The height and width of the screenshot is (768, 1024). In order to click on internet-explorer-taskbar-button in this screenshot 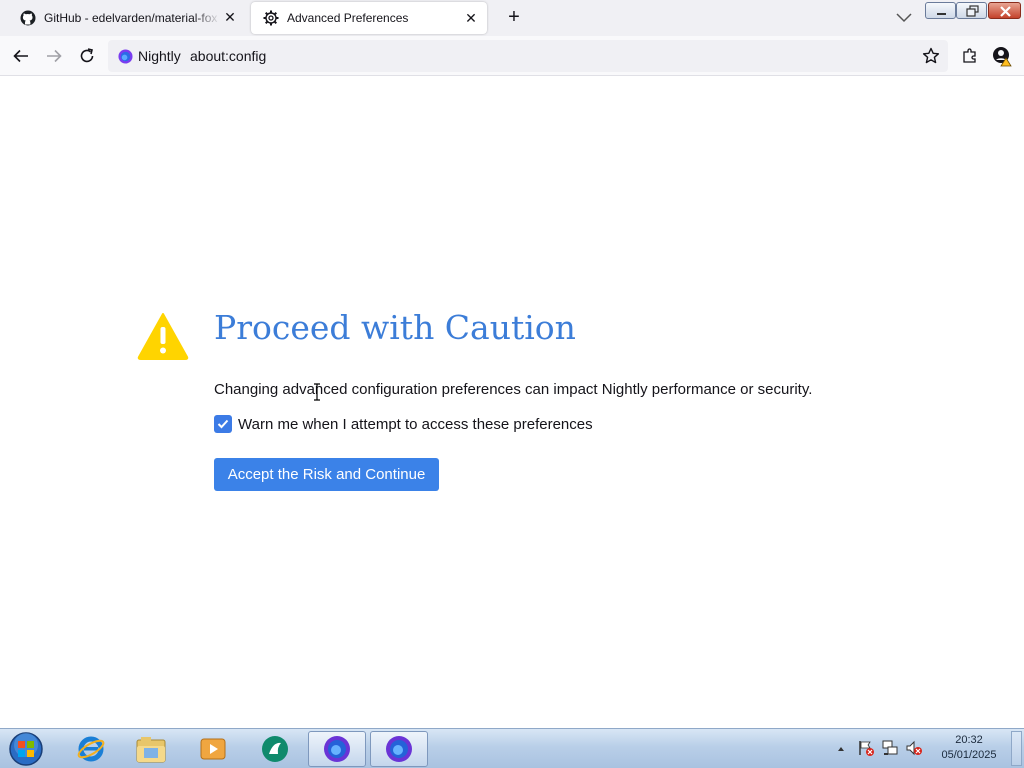, I will do `click(91, 749)`.